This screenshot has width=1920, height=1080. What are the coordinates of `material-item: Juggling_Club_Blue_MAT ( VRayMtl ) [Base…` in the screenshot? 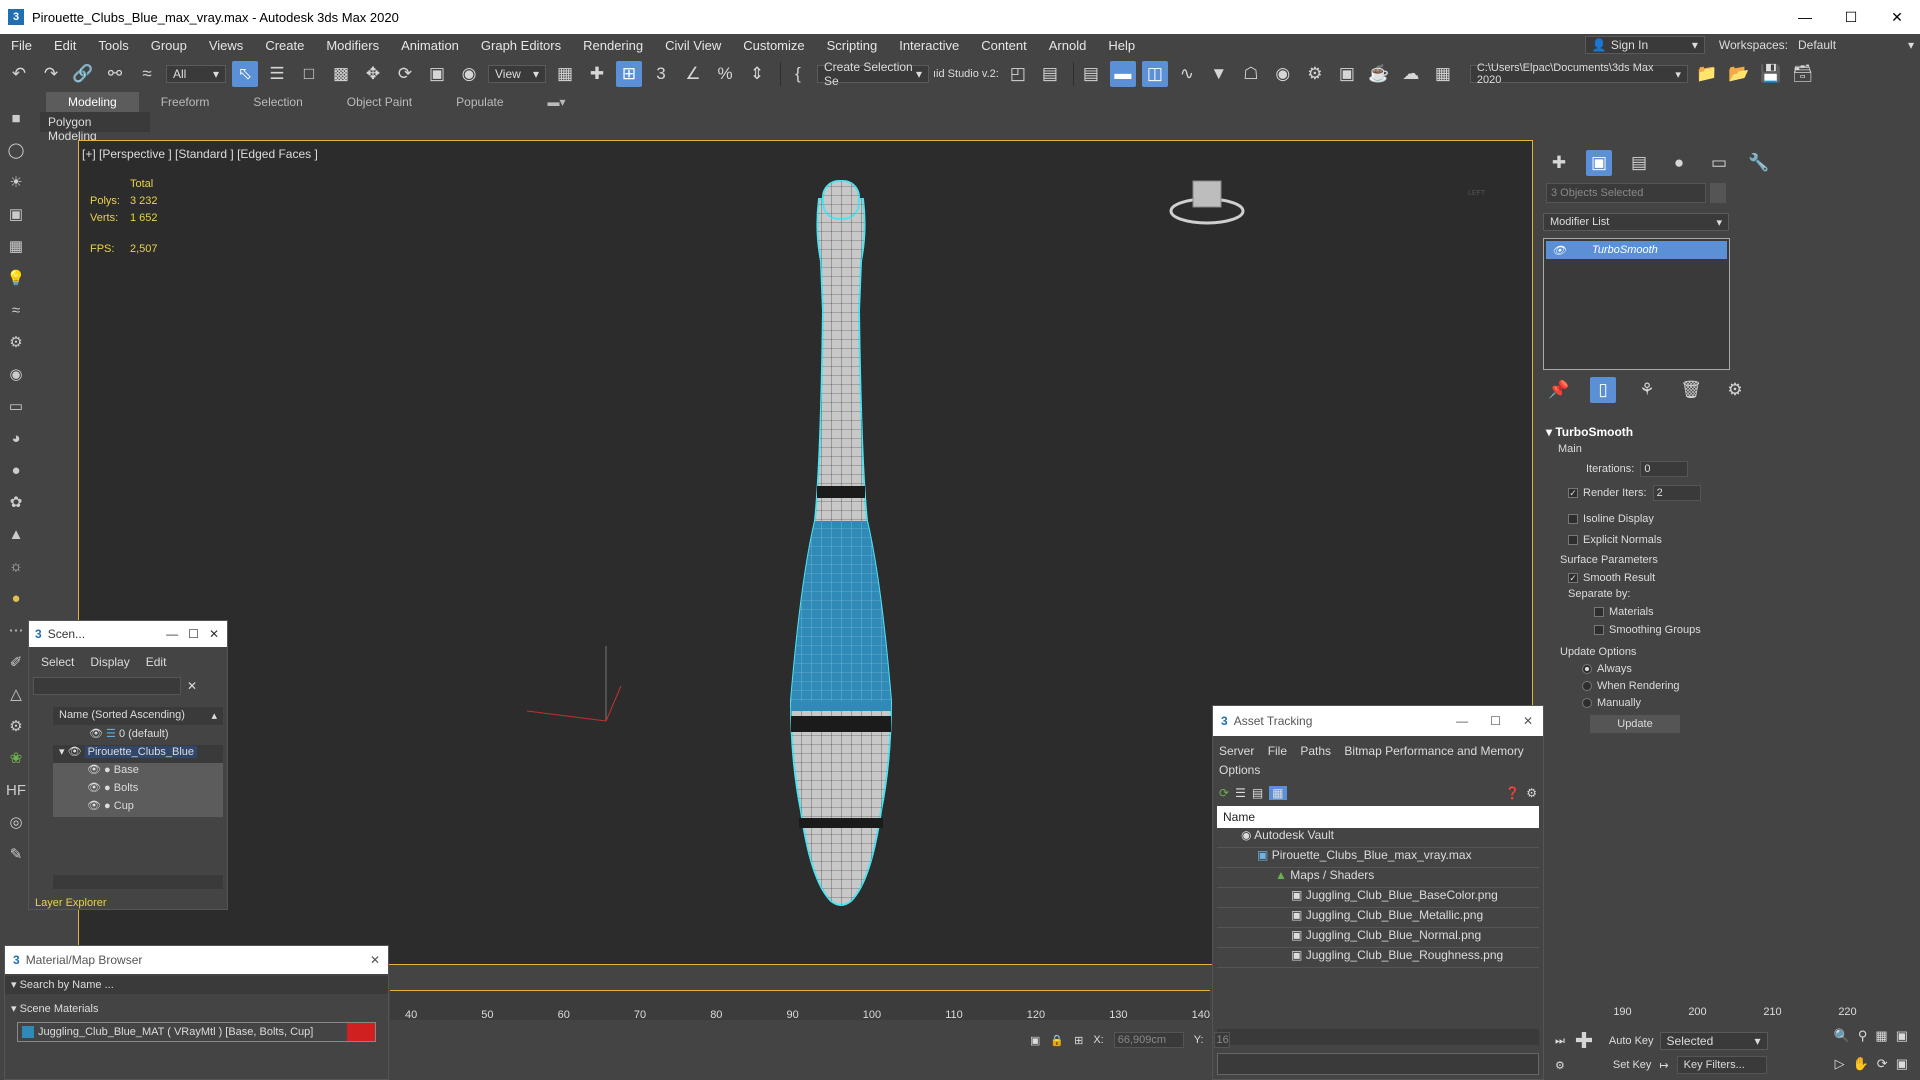 It's located at (196, 1032).